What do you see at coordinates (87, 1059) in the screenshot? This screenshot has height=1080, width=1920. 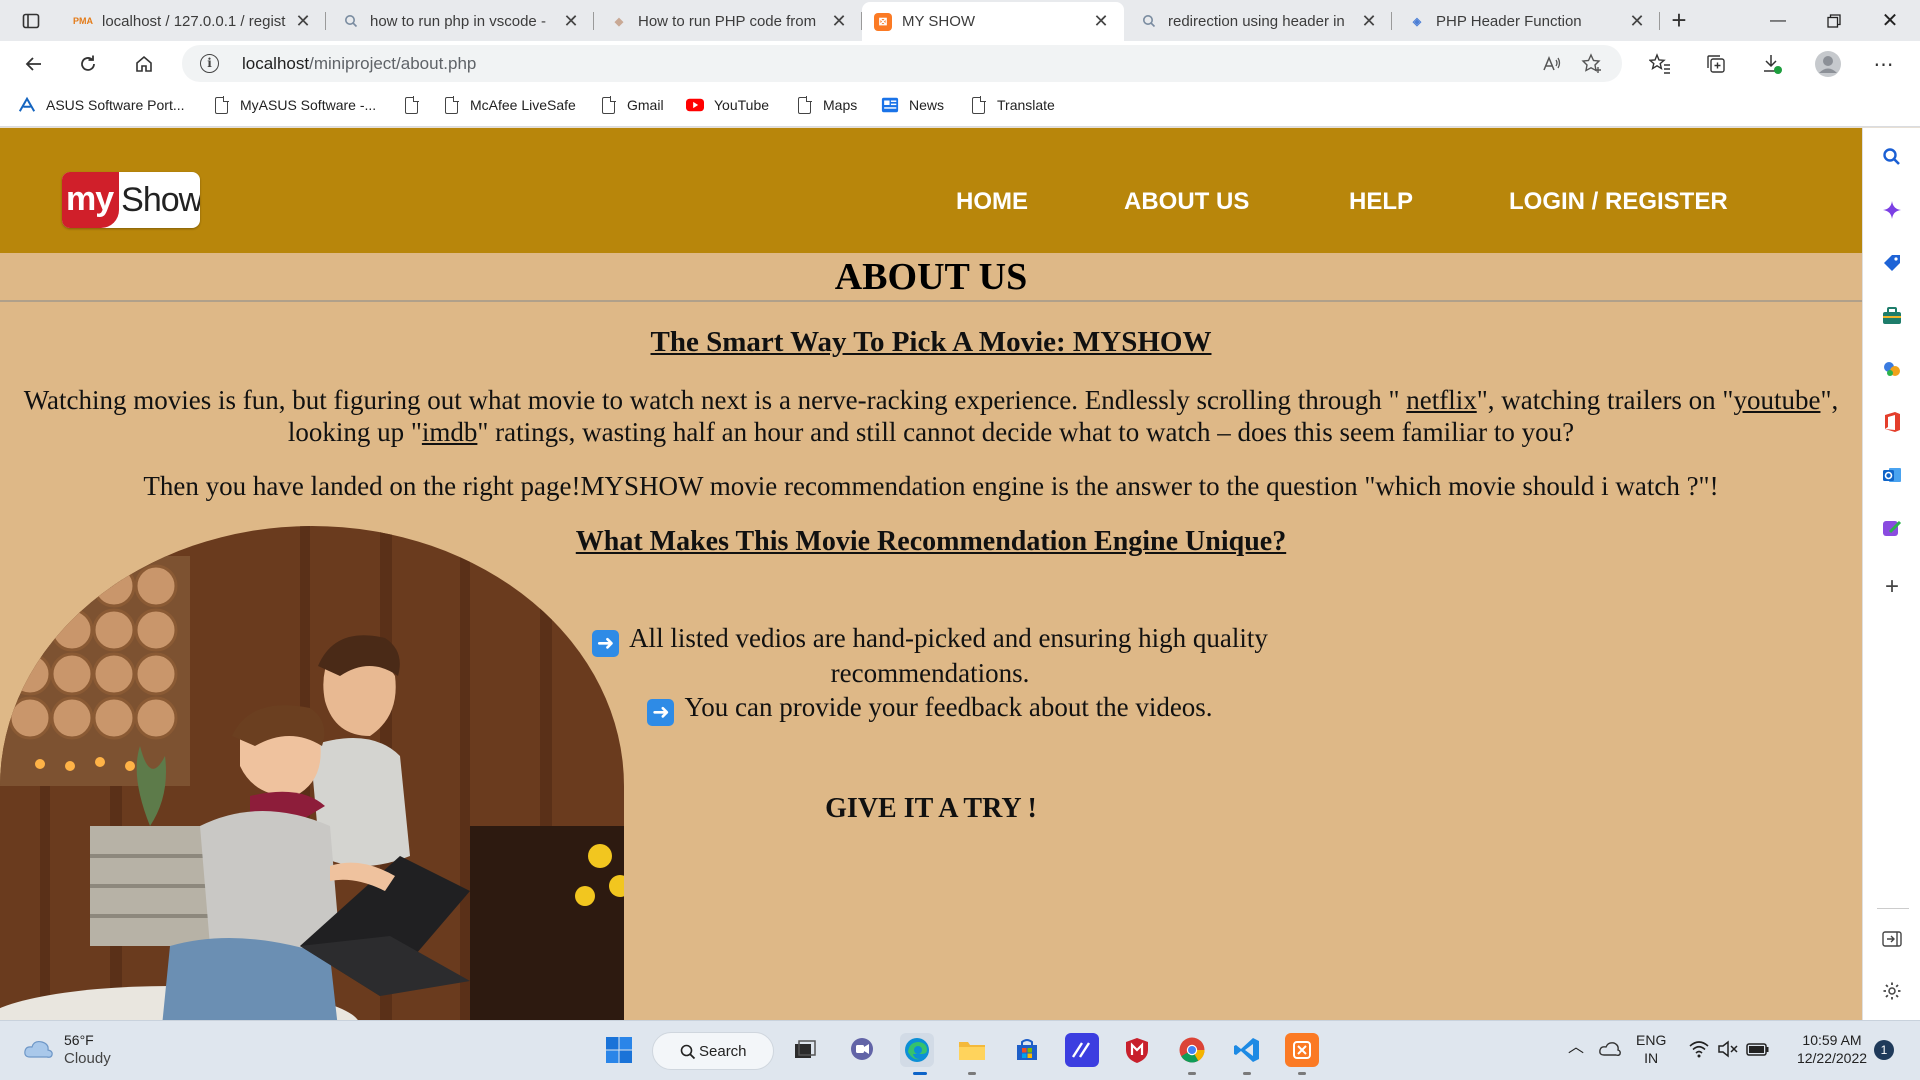 I see `weather-condition: Cloudy` at bounding box center [87, 1059].